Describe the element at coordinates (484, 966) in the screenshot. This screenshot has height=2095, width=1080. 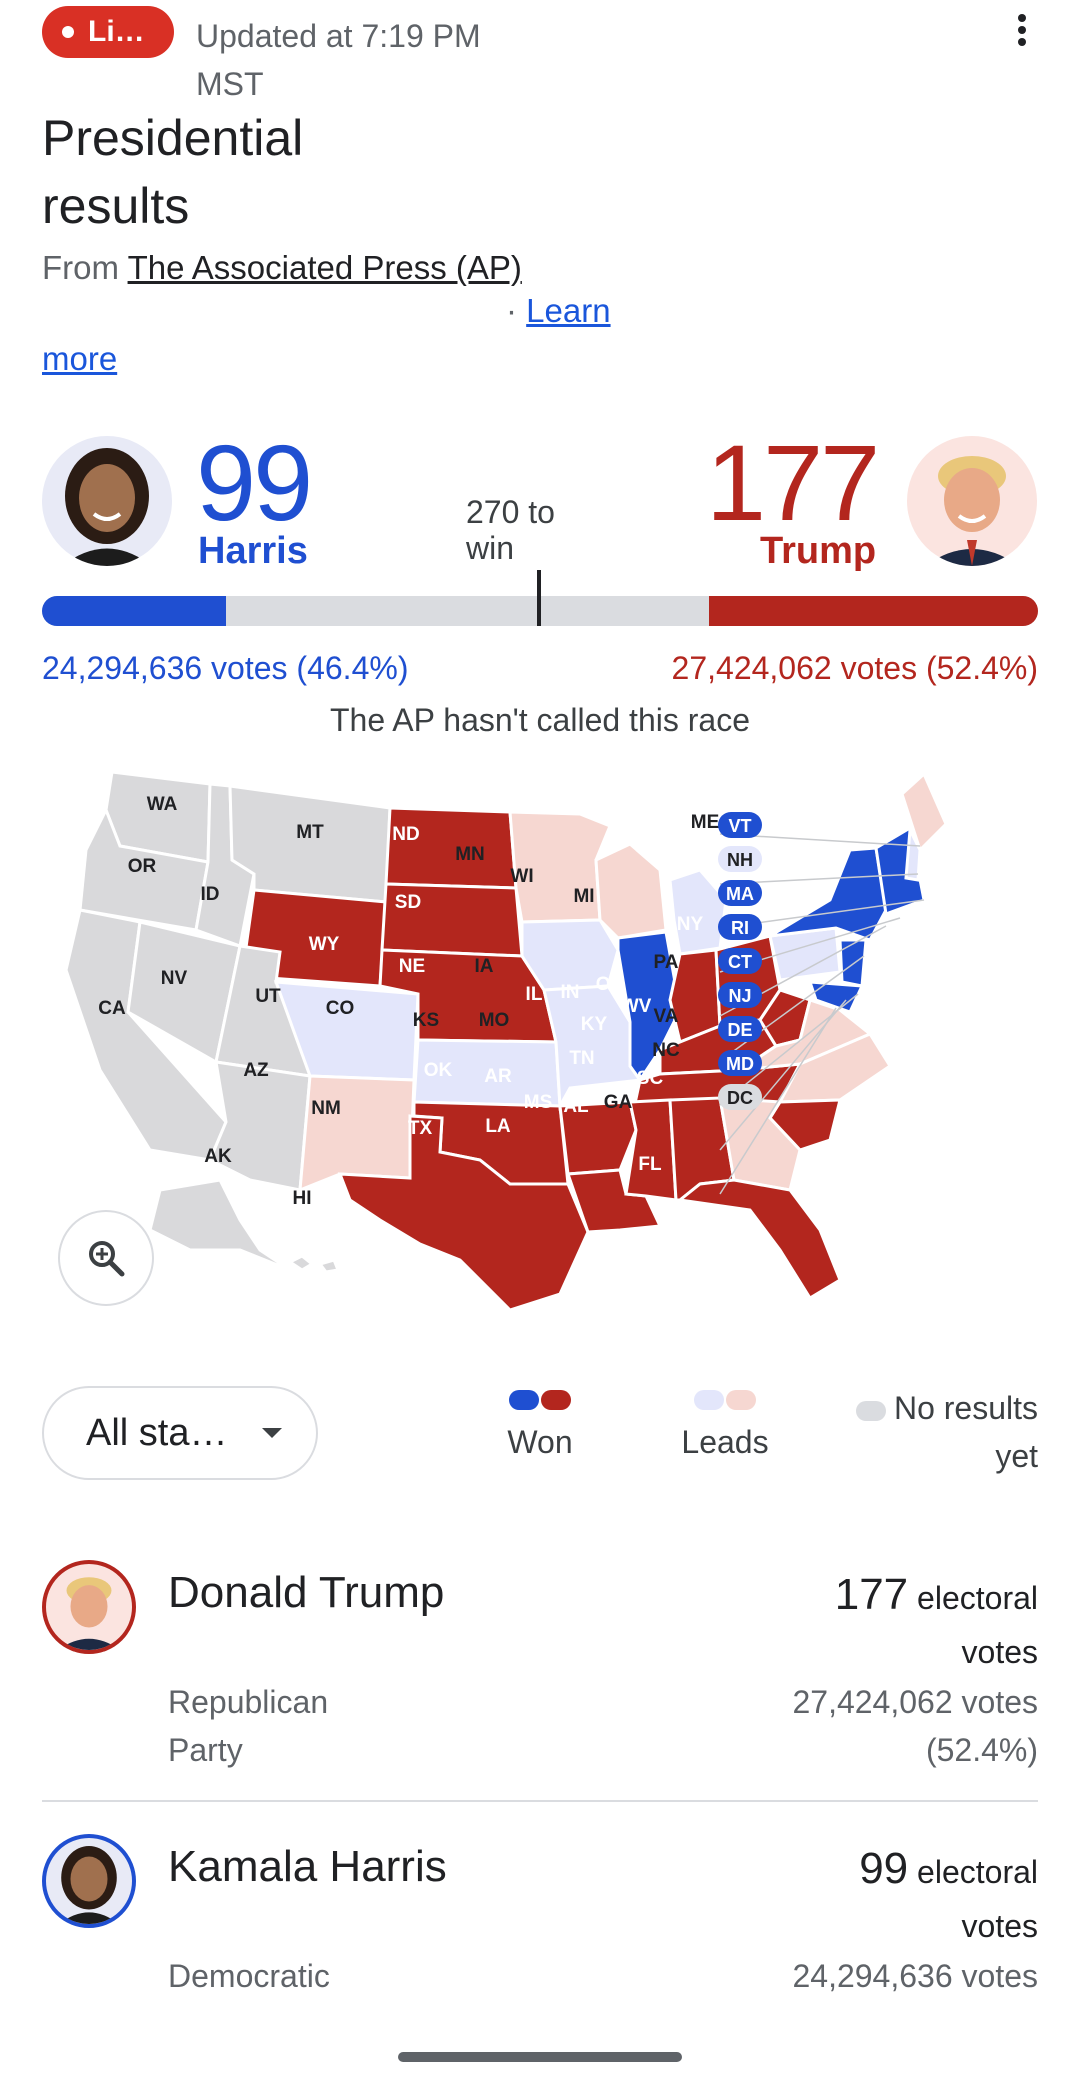
I see `svg-text: IA` at that location.